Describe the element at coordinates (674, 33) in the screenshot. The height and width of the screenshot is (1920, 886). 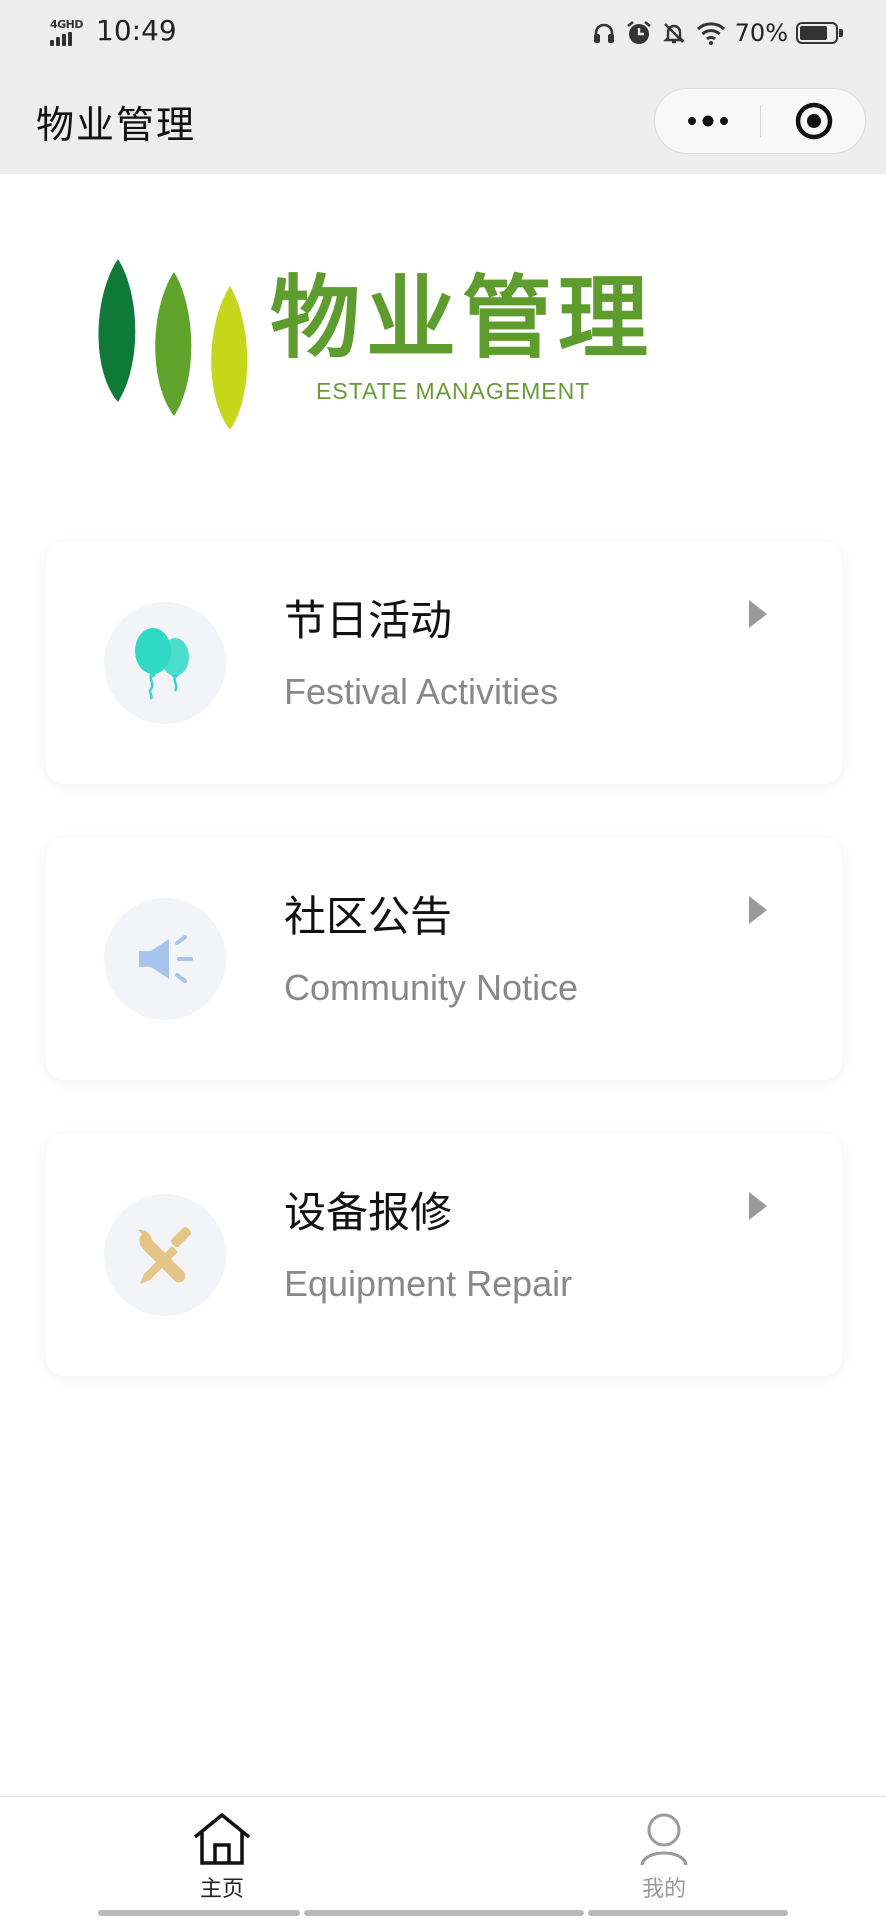
I see `mute-notification-icon` at that location.